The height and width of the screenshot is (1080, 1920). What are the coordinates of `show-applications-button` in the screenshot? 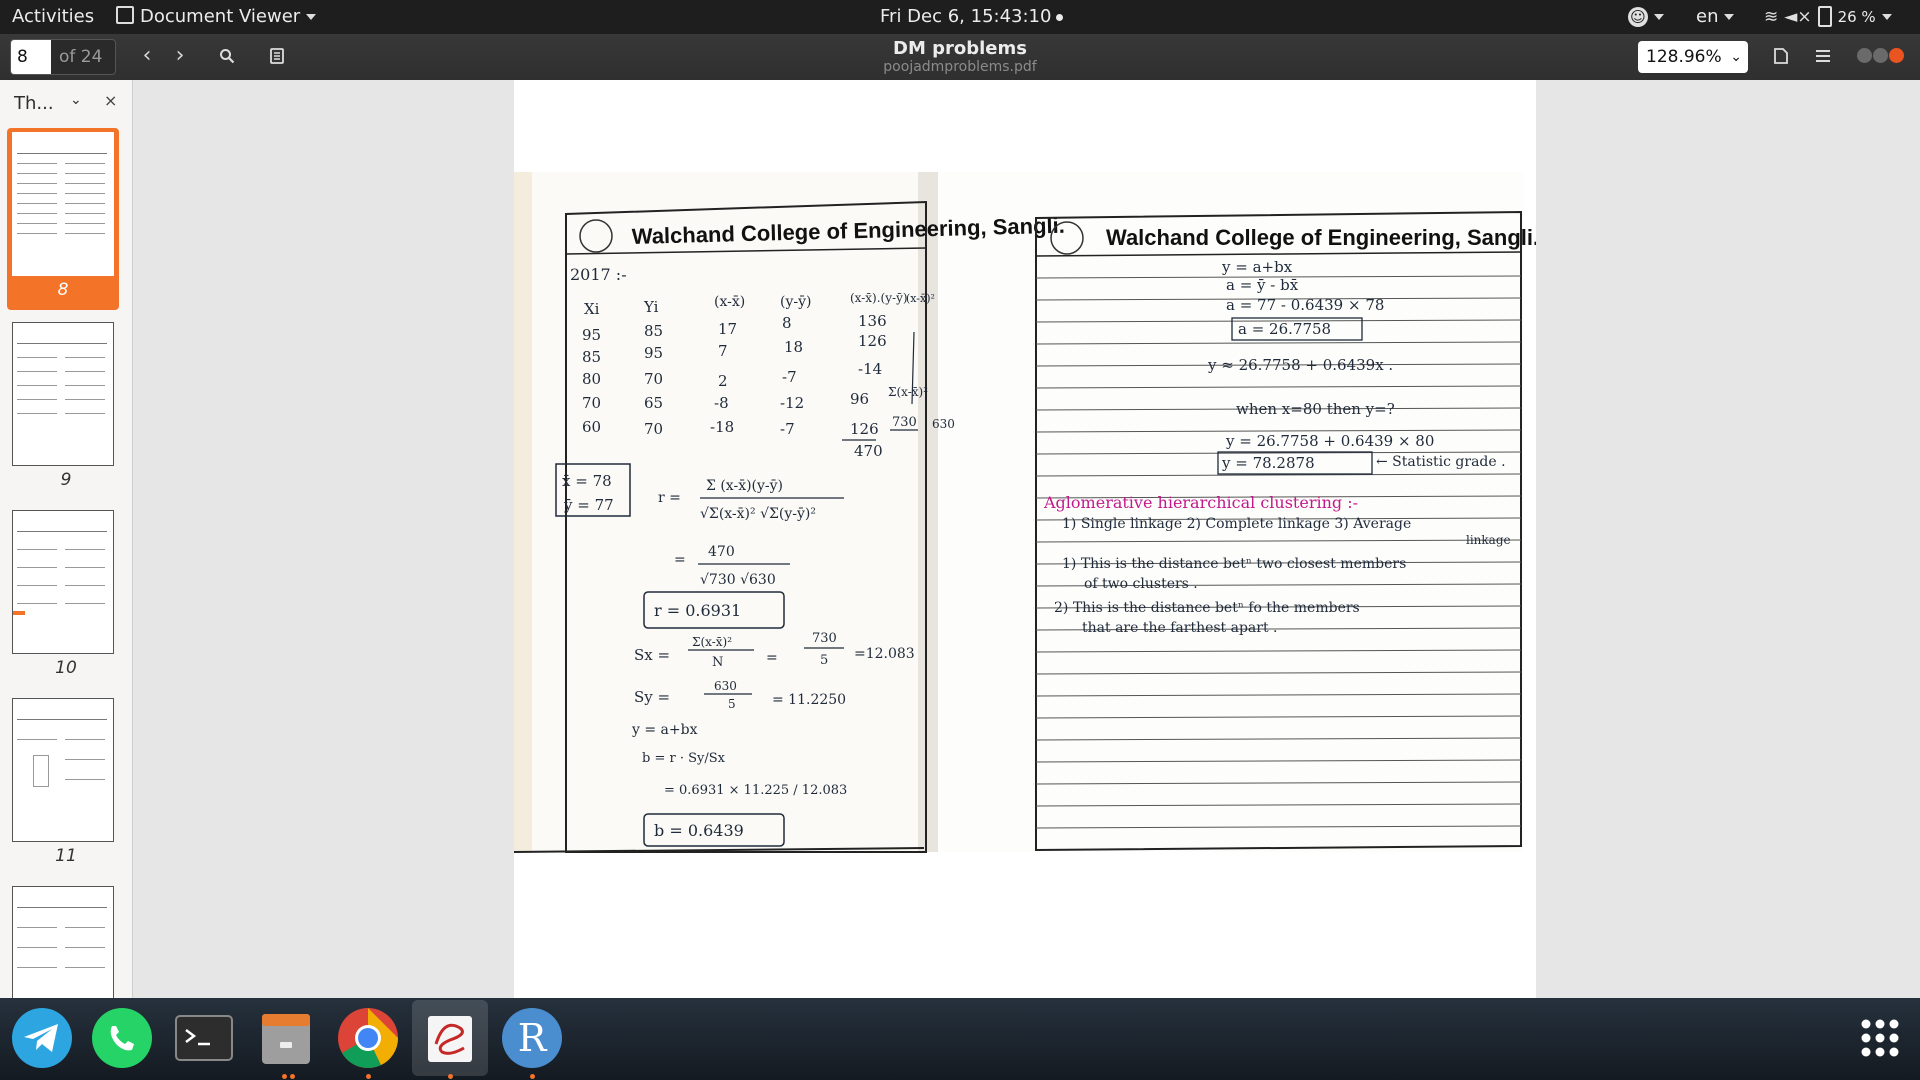 It's located at (1880, 1038).